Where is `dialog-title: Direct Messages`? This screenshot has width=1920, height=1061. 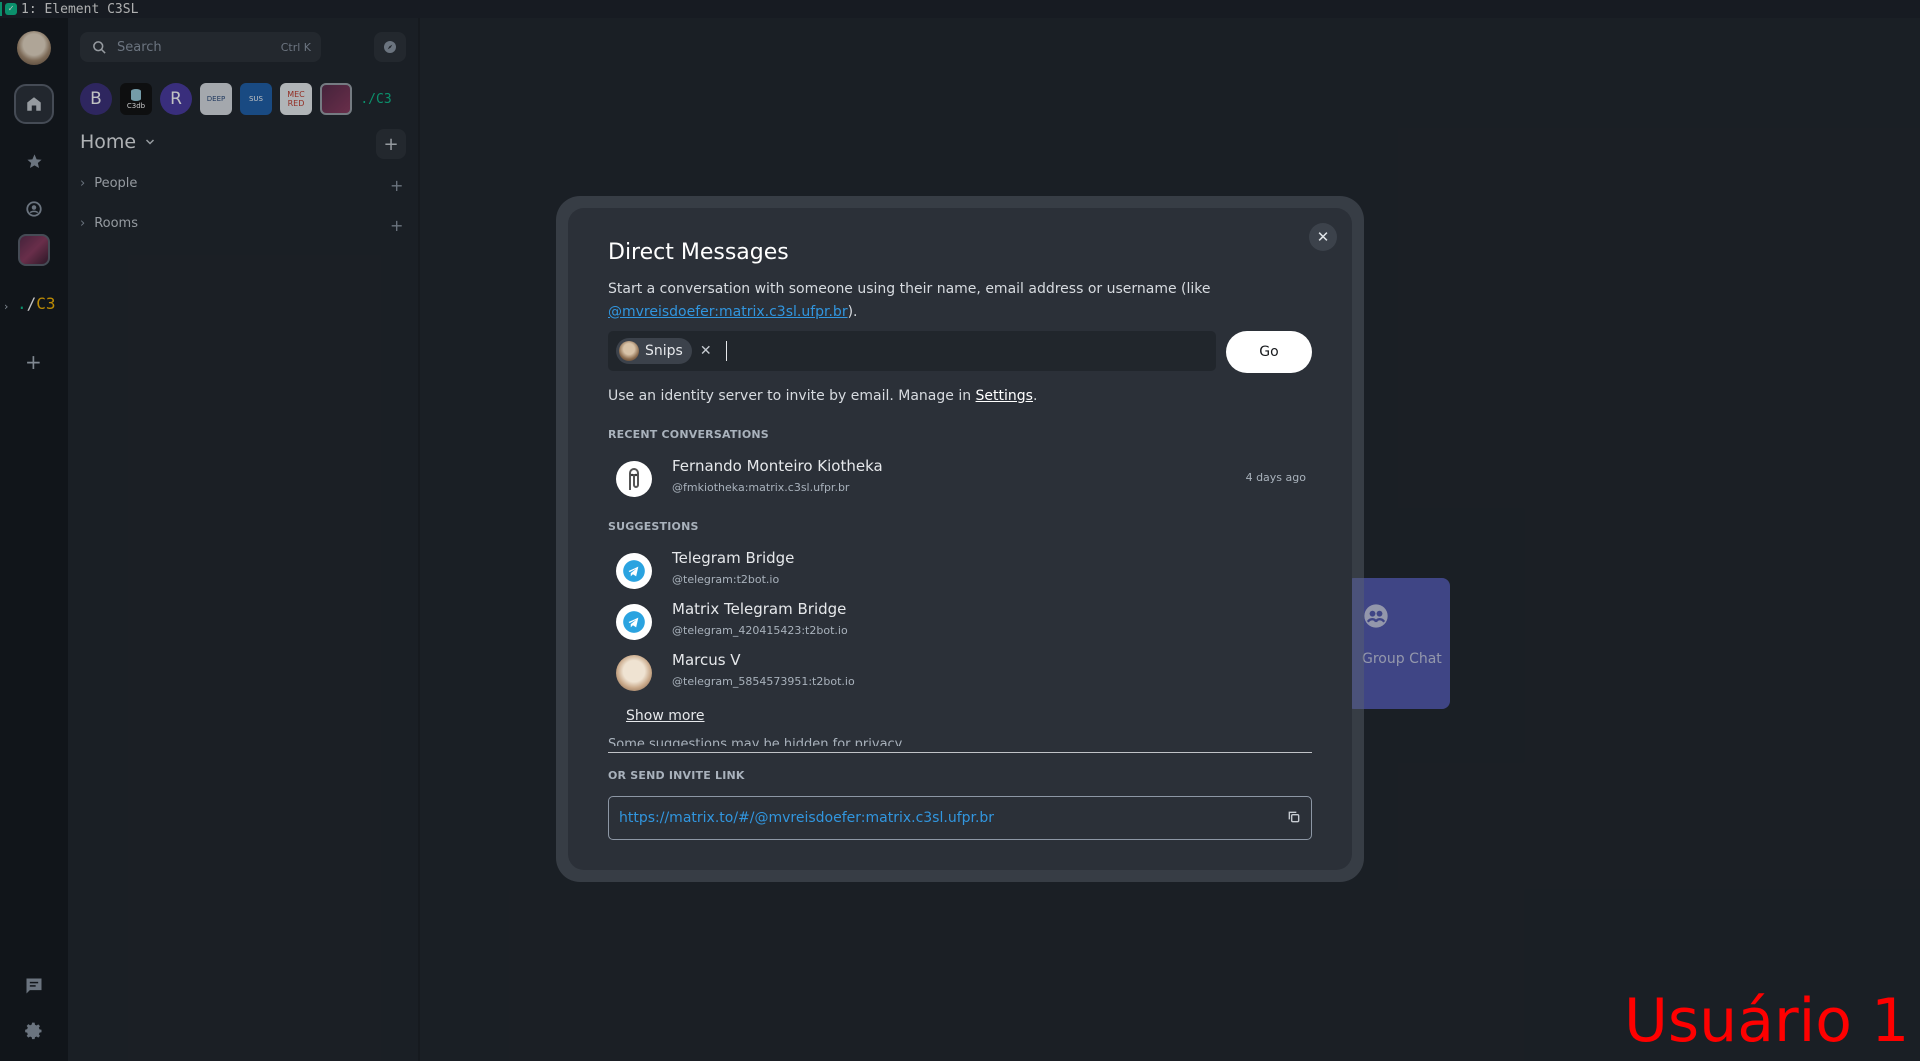 dialog-title: Direct Messages is located at coordinates (698, 252).